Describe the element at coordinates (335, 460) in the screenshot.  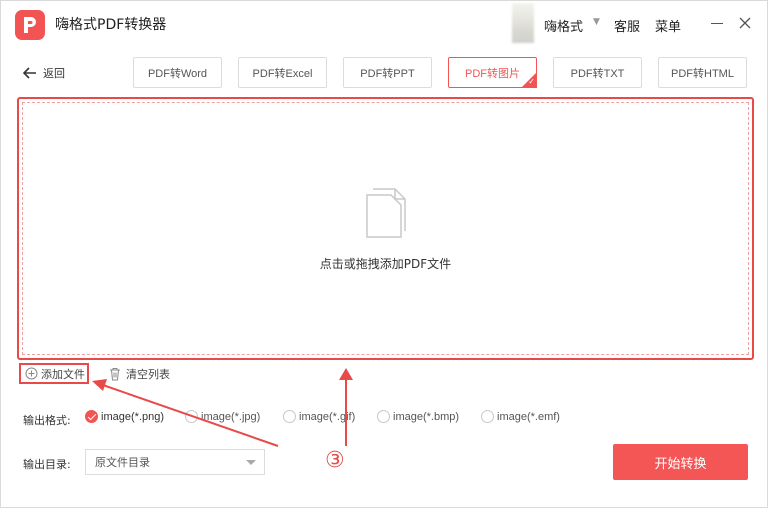
I see `step-number-marker: ③` at that location.